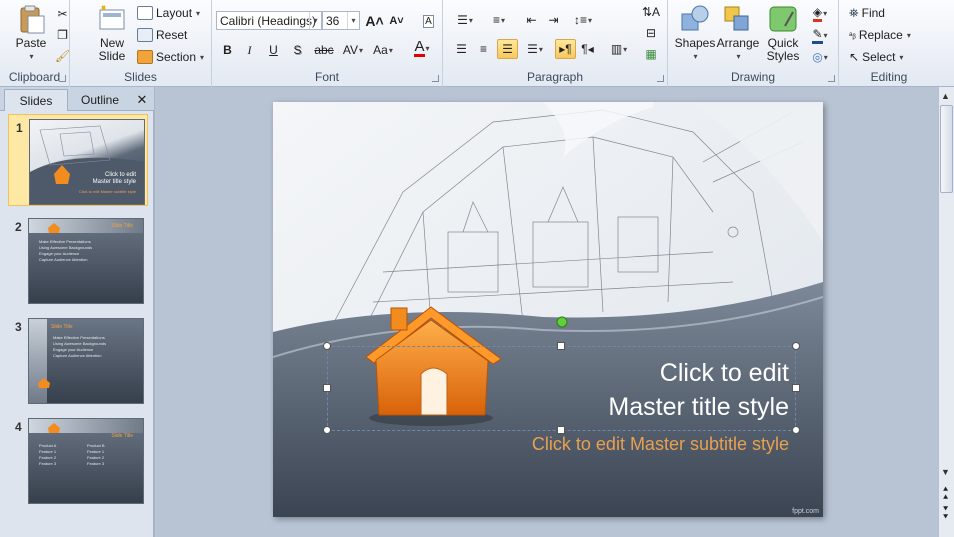 This screenshot has height=537, width=954. Describe the element at coordinates (100, 100) in the screenshot. I see `tab-outline: Outline` at that location.